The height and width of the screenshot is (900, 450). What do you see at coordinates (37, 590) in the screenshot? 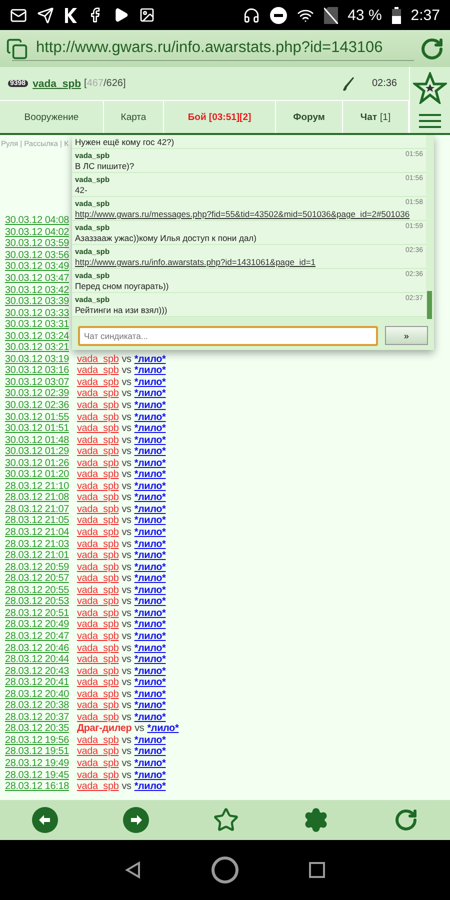
I see `battle-date-link: 28.03.12 20:55` at bounding box center [37, 590].